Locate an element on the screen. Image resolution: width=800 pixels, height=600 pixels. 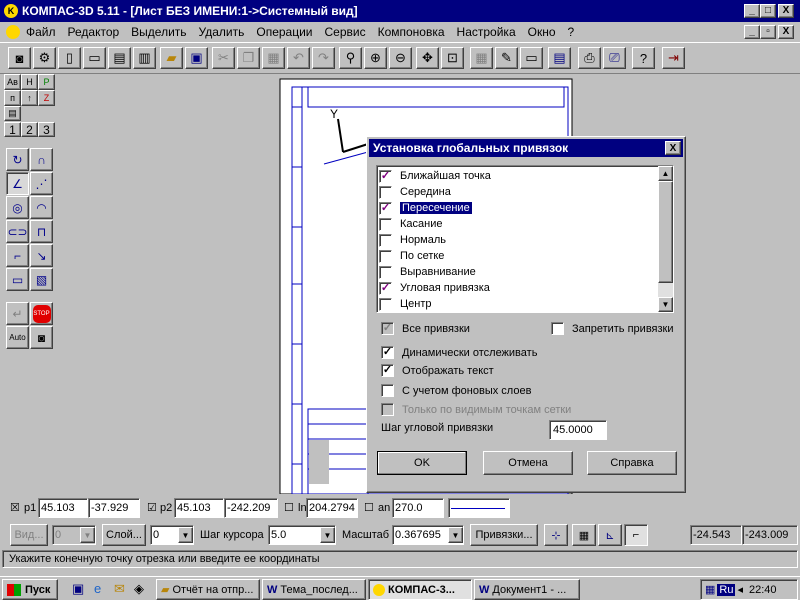
line-style-field is located at coordinates (479, 508).